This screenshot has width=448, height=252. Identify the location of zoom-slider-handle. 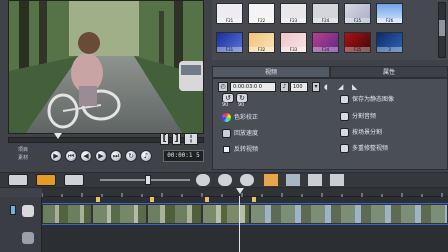
(148, 180).